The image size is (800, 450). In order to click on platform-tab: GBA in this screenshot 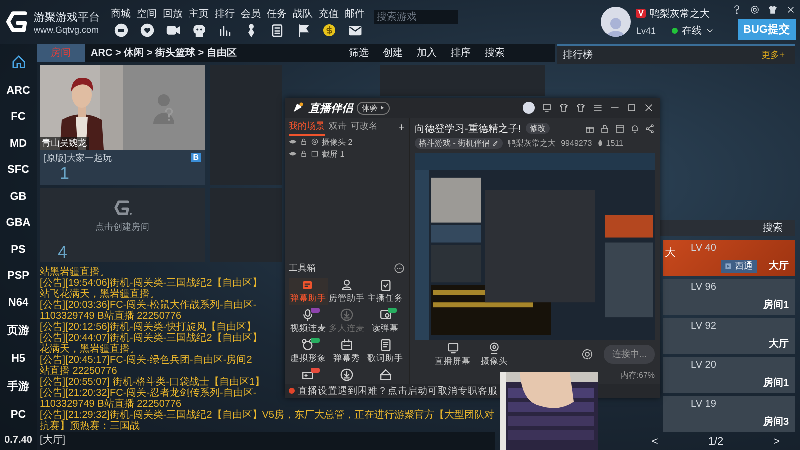, I will do `click(18, 223)`.